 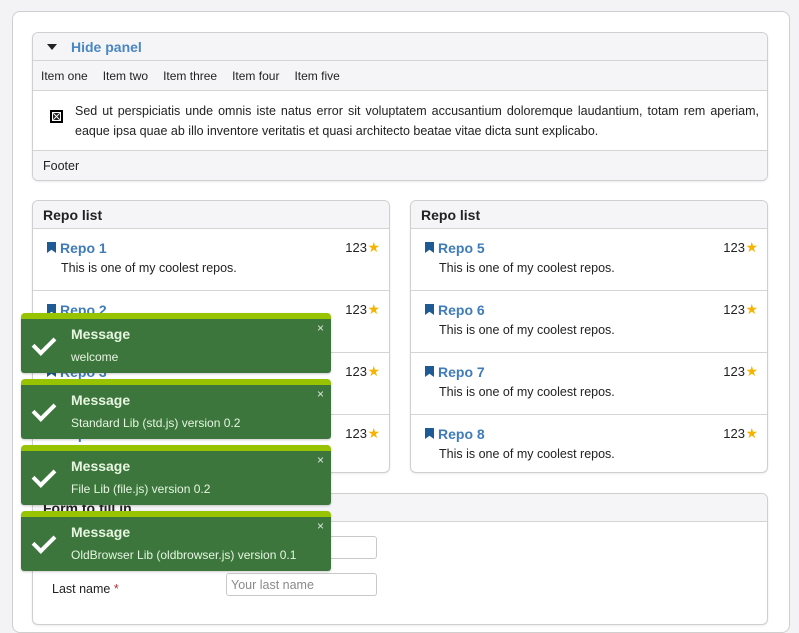 I want to click on repo-link: Repo 8, so click(x=461, y=434).